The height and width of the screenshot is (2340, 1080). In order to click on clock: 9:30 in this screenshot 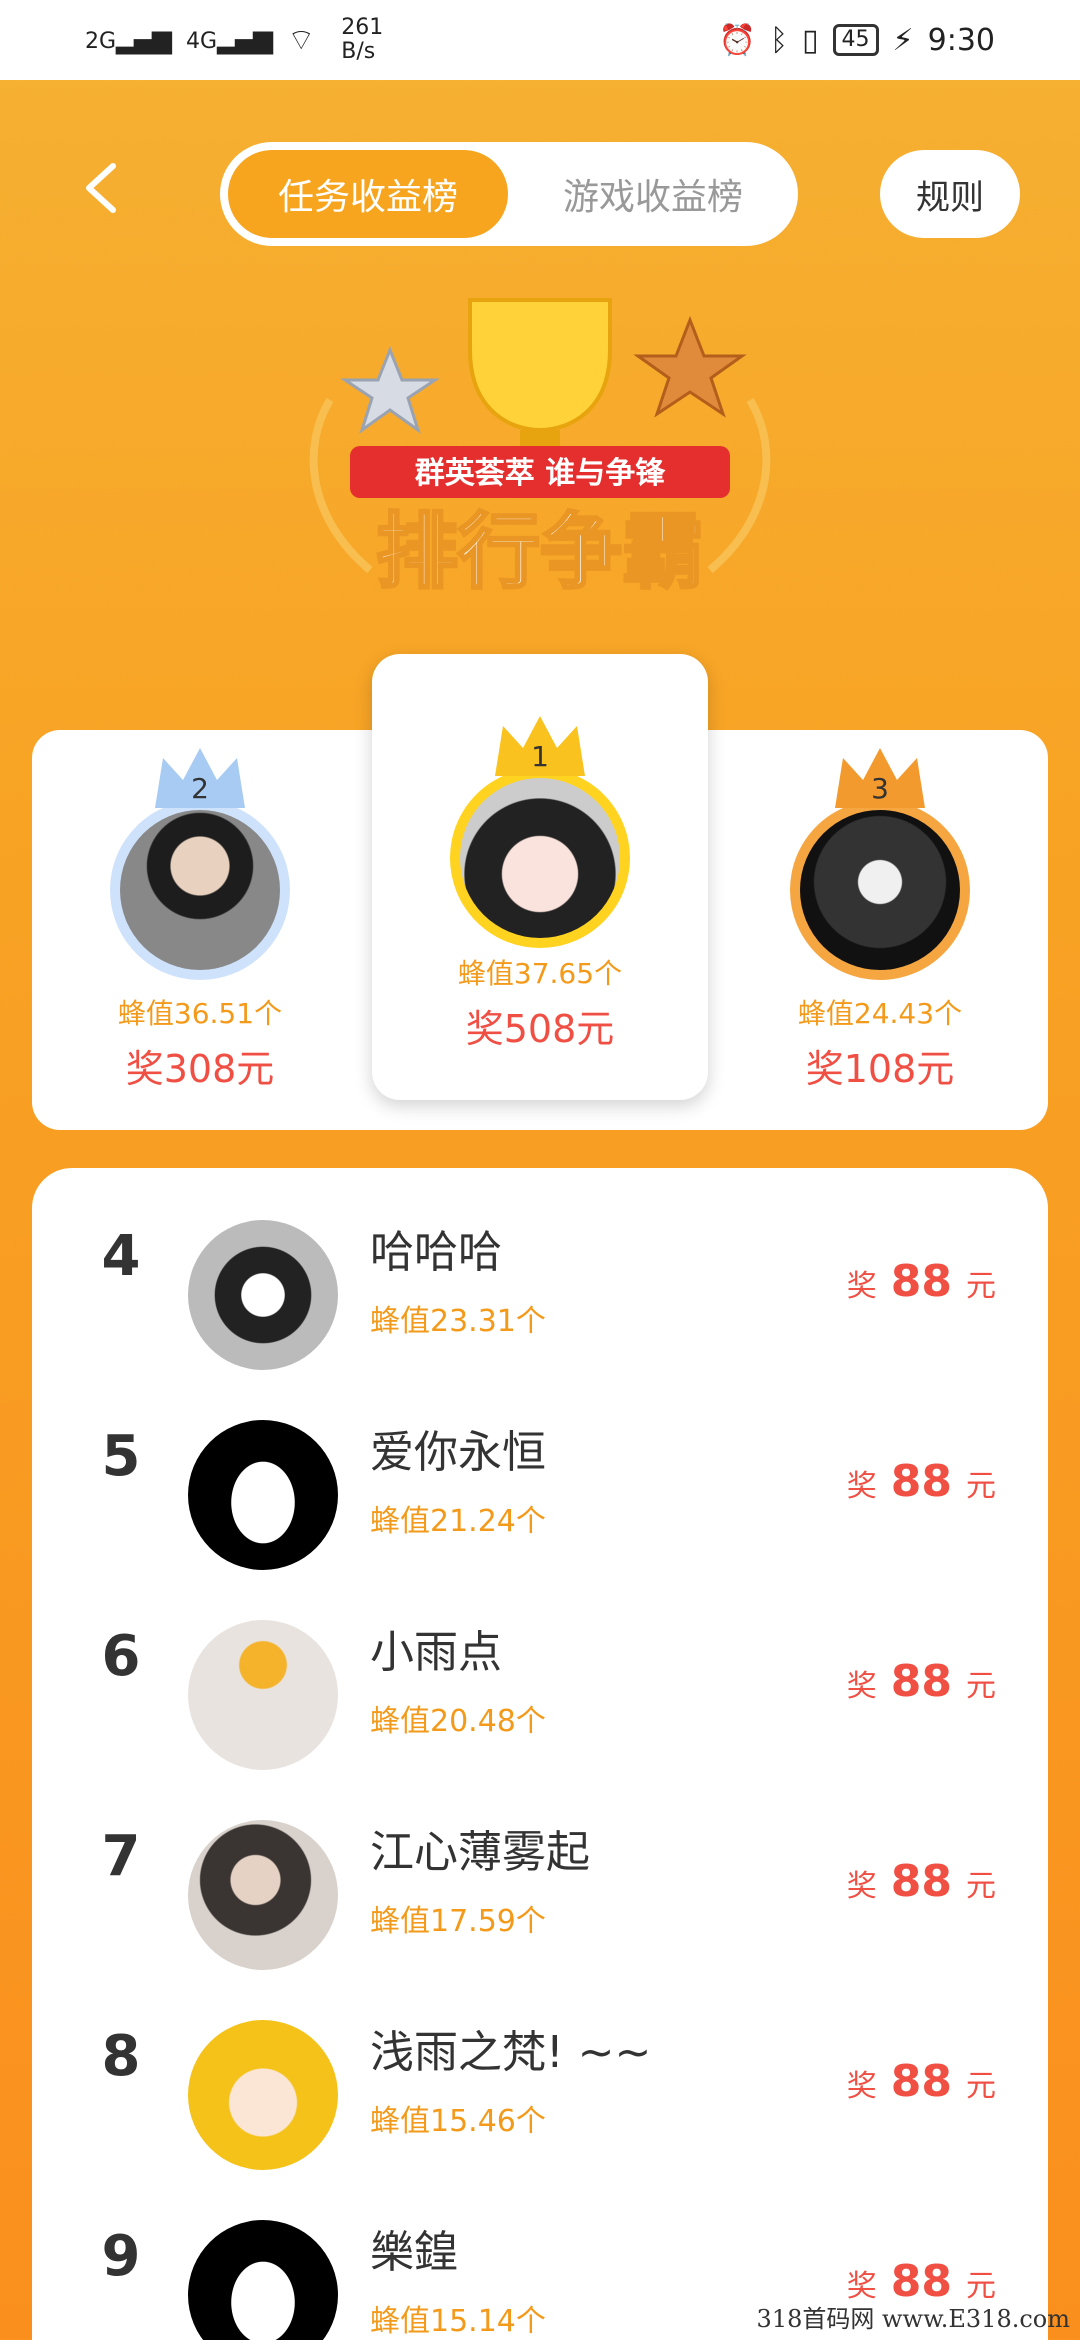, I will do `click(961, 40)`.